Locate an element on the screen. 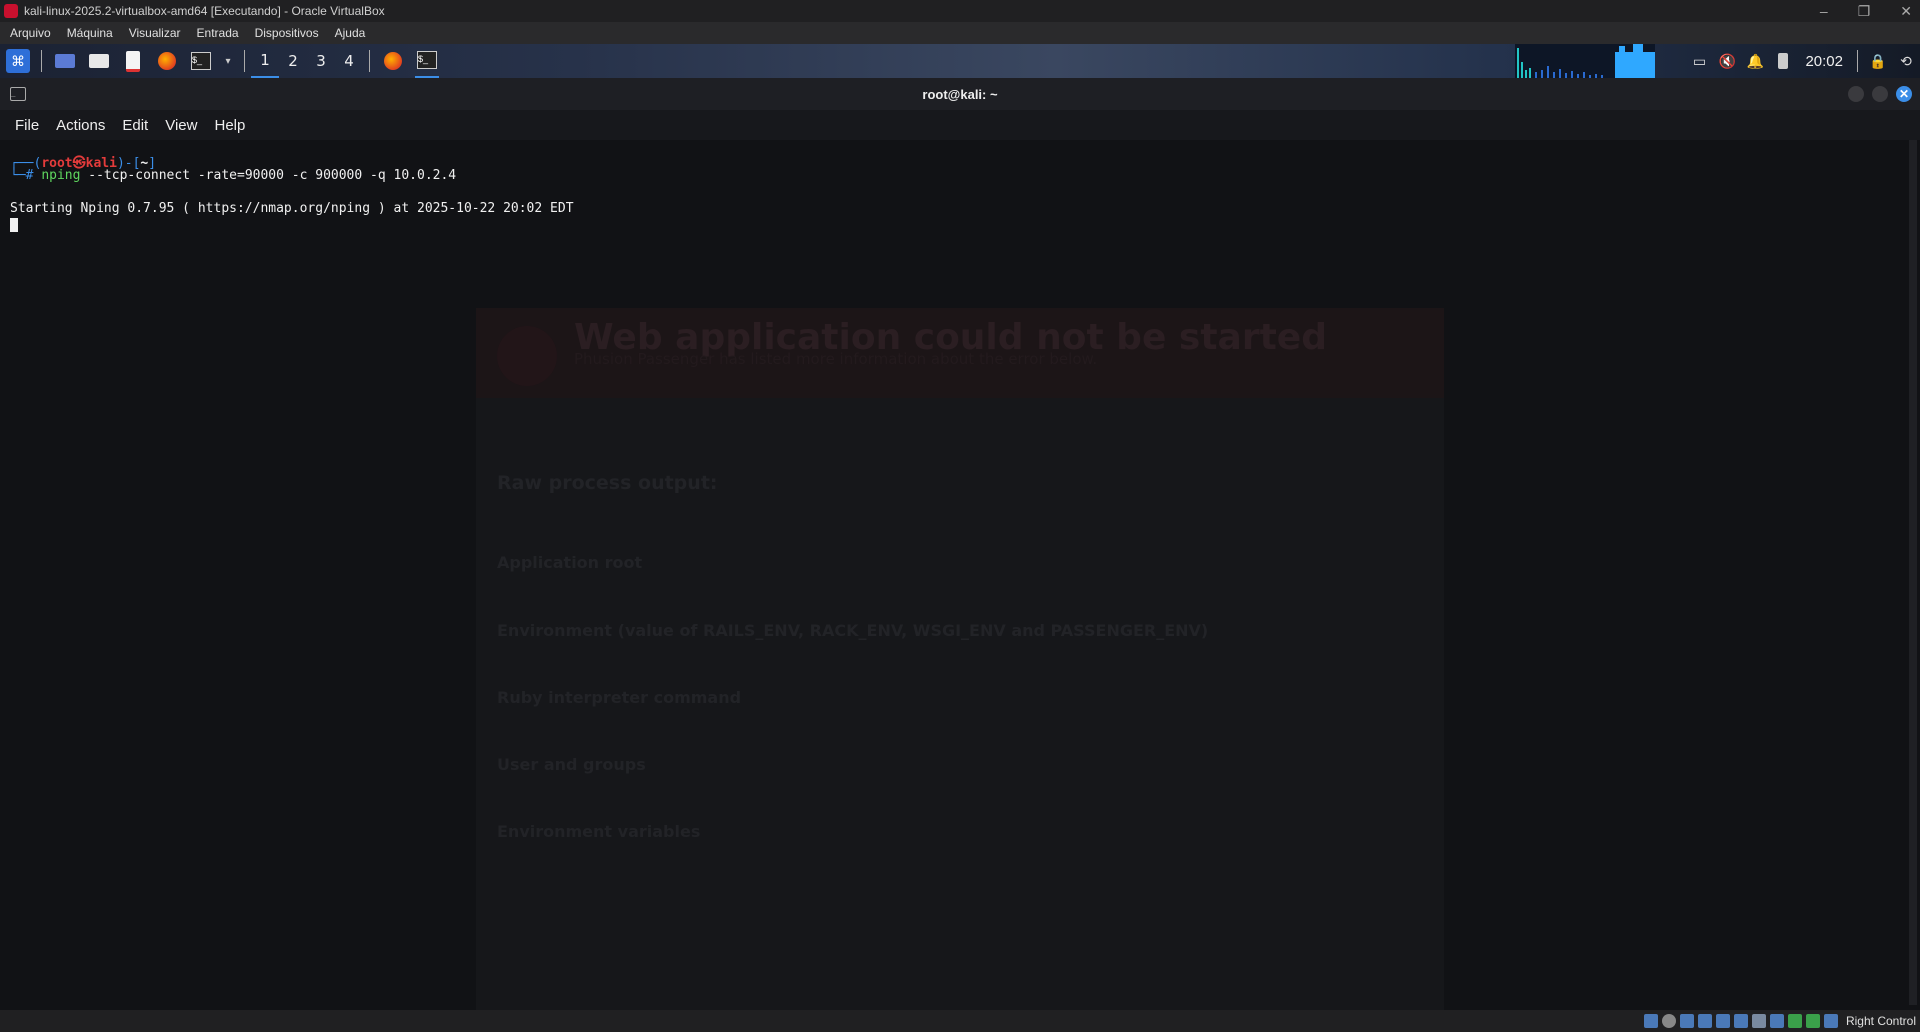 The height and width of the screenshot is (1032, 1920). firefox-icon is located at coordinates (167, 61).